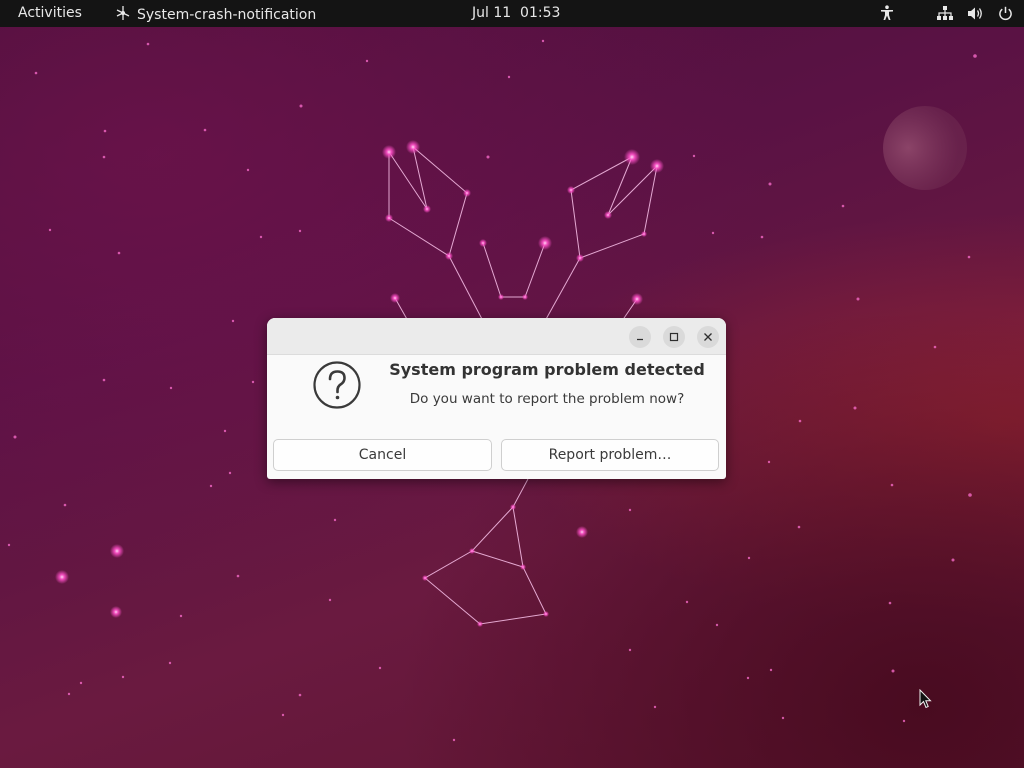 The image size is (1024, 768). What do you see at coordinates (926, 700) in the screenshot?
I see `mouse-pointer-icon` at bounding box center [926, 700].